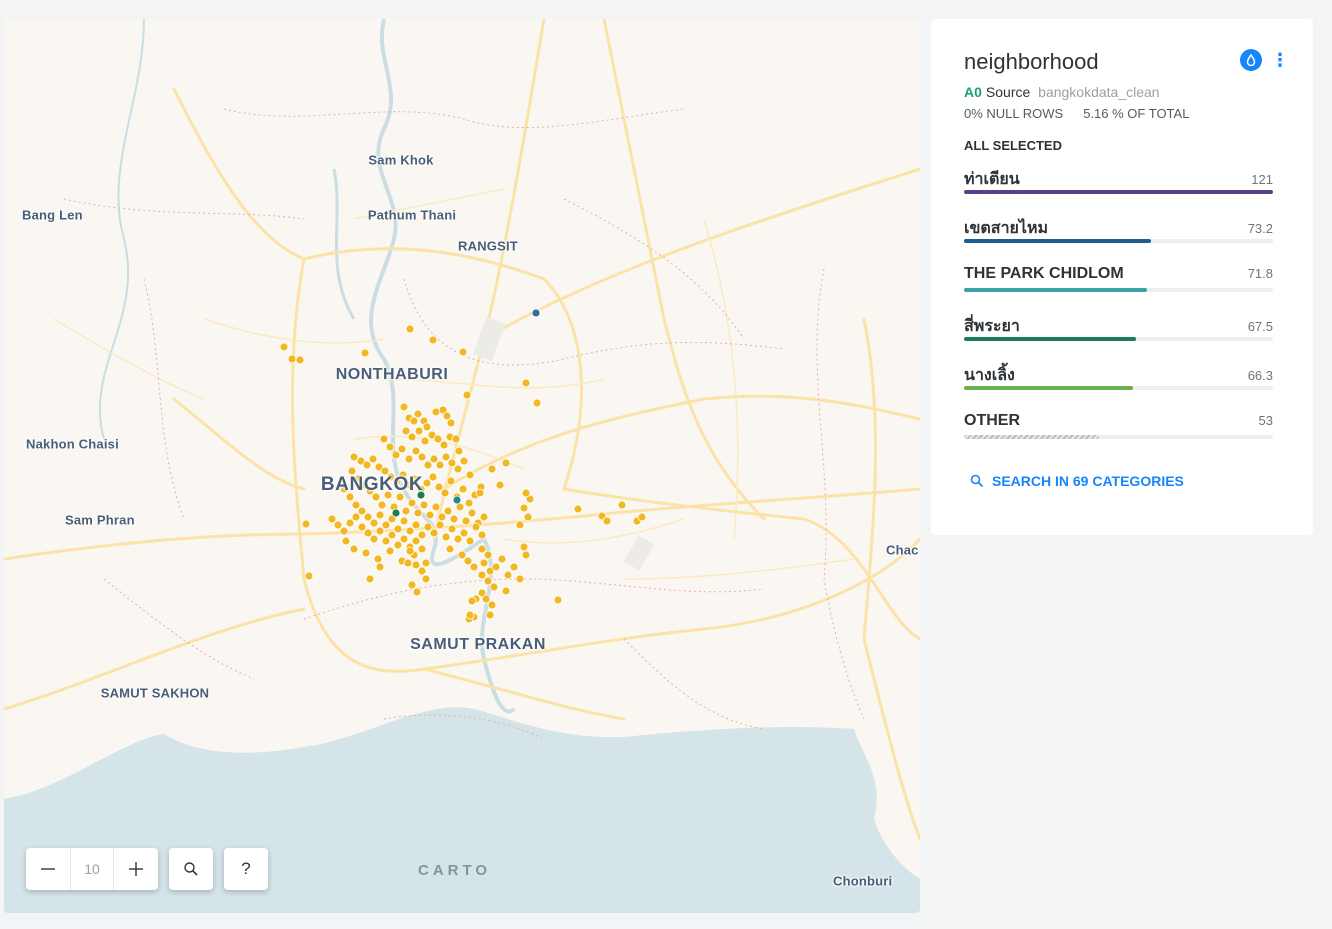 Image resolution: width=1332 pixels, height=929 pixels. What do you see at coordinates (1118, 240) in the screenshot?
I see `category-row: เขตสายไหม 73.2` at bounding box center [1118, 240].